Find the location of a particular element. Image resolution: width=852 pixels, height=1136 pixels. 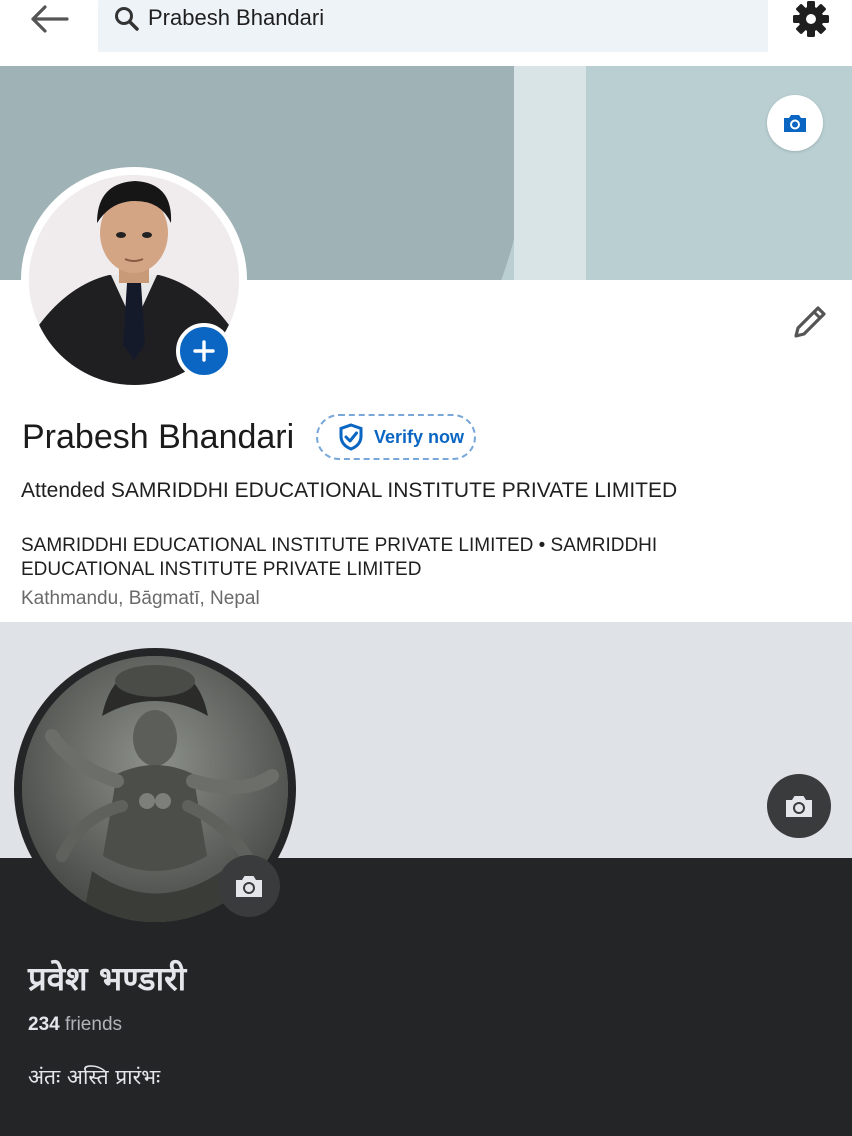

verify-now-label: Verify now is located at coordinates (419, 436).